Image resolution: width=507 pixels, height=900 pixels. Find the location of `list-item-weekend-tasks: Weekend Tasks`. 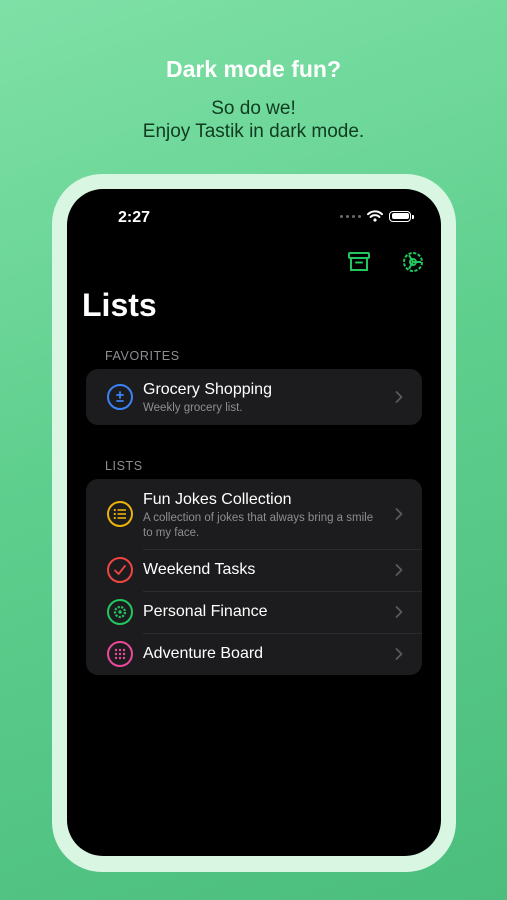

list-item-weekend-tasks: Weekend Tasks is located at coordinates (254, 570).